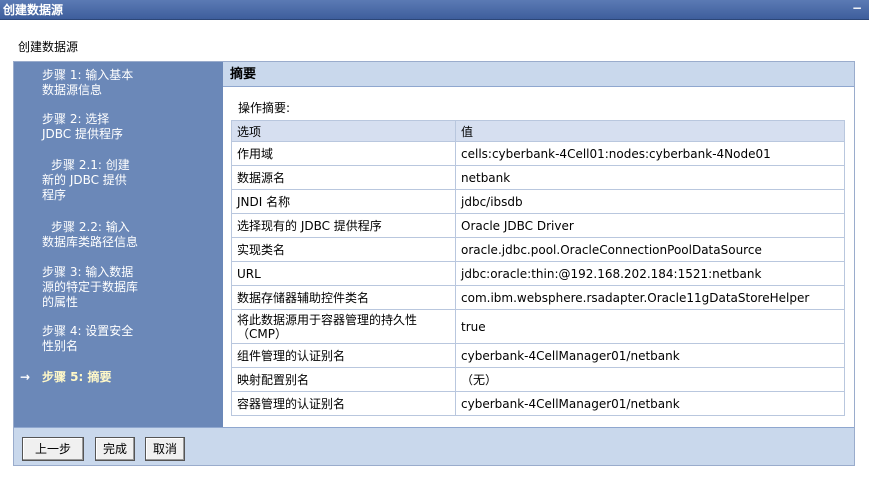  Describe the element at coordinates (650, 326) in the screenshot. I see `value-cell: true` at that location.